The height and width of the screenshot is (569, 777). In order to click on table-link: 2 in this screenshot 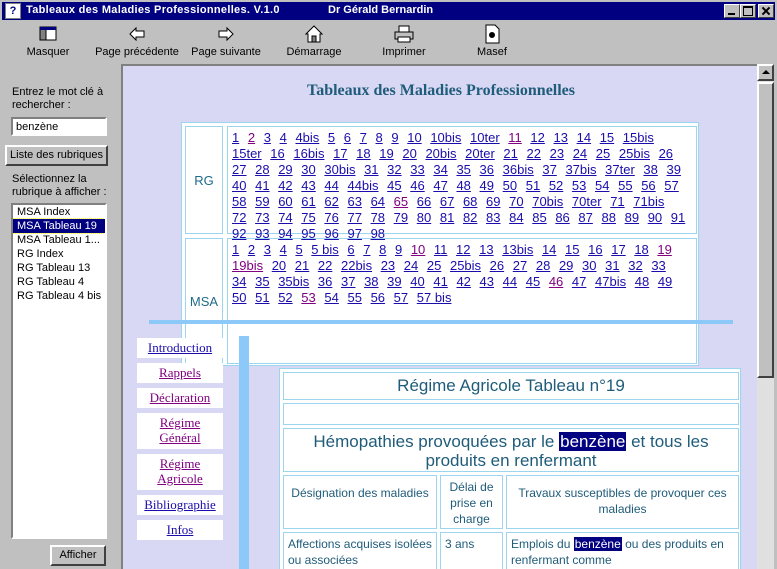, I will do `click(251, 249)`.